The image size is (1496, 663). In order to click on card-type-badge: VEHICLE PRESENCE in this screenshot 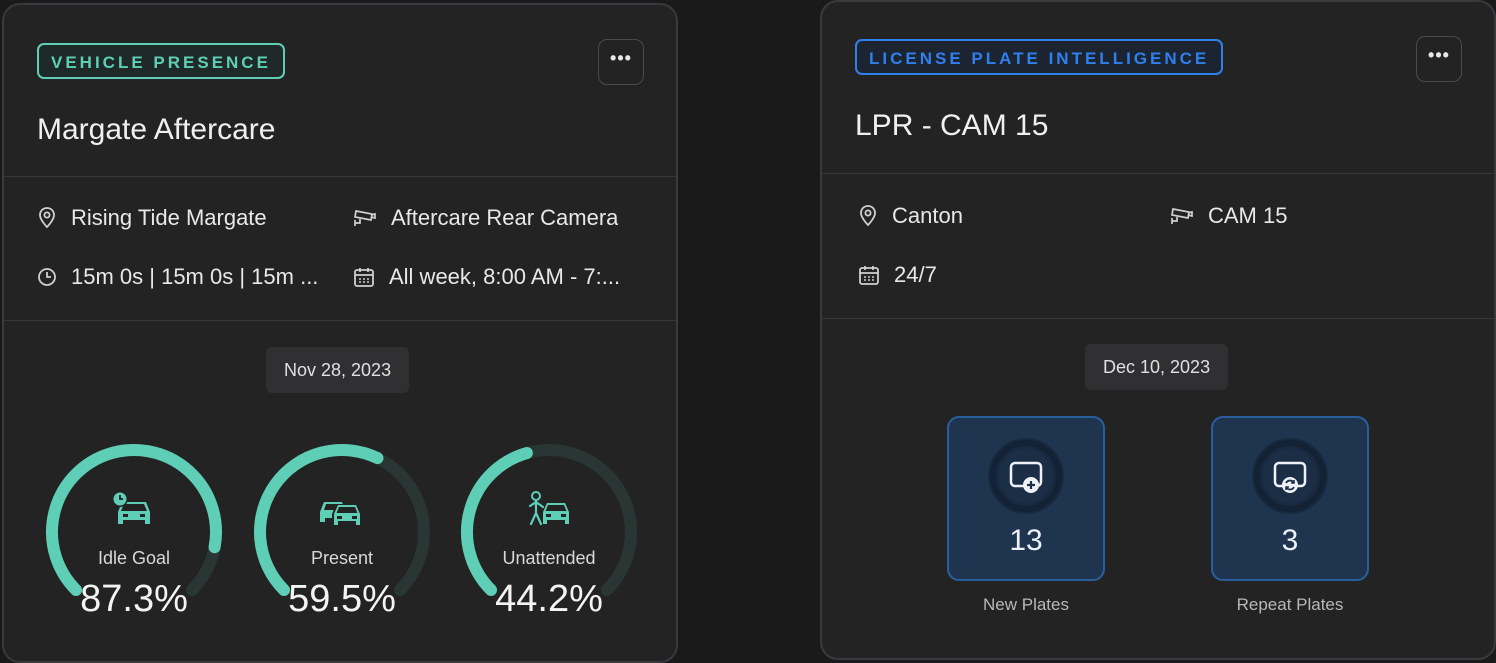, I will do `click(161, 61)`.